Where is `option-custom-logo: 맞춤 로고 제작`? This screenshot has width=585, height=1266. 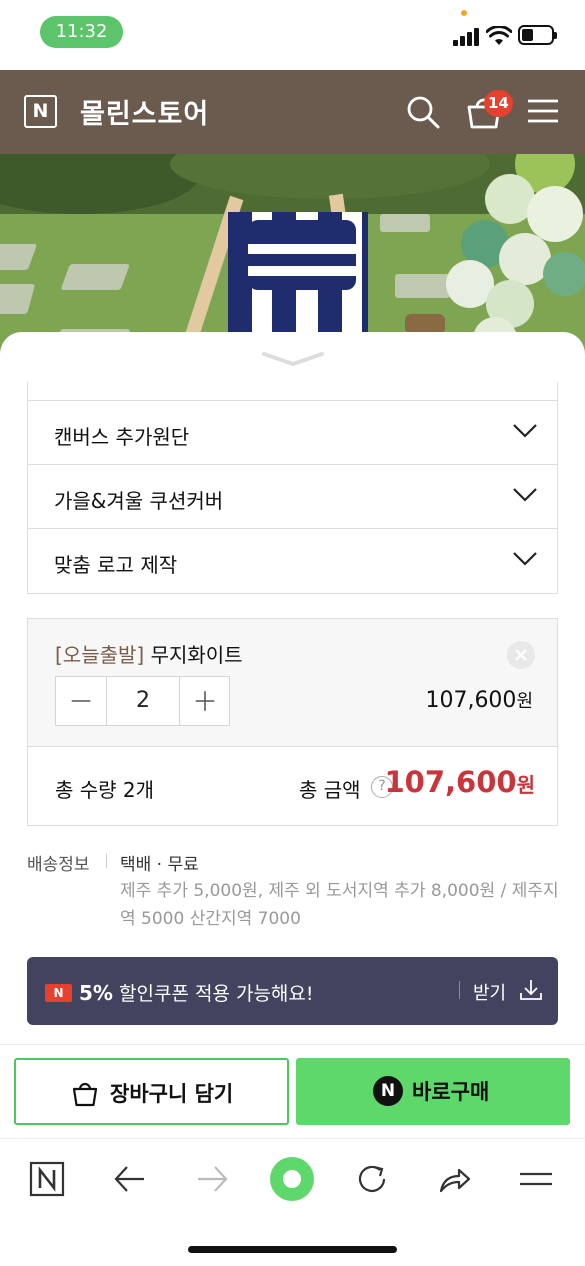
option-custom-logo: 맞춤 로고 제작 is located at coordinates (292, 560).